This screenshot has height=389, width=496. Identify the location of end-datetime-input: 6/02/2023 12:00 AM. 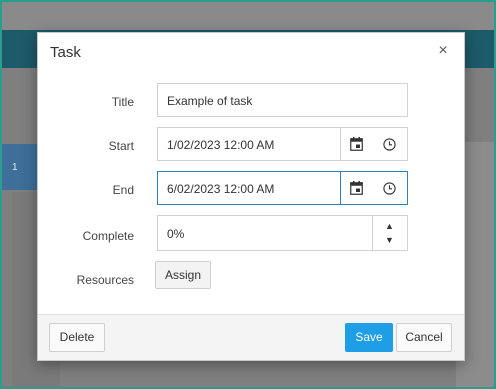
(282, 188).